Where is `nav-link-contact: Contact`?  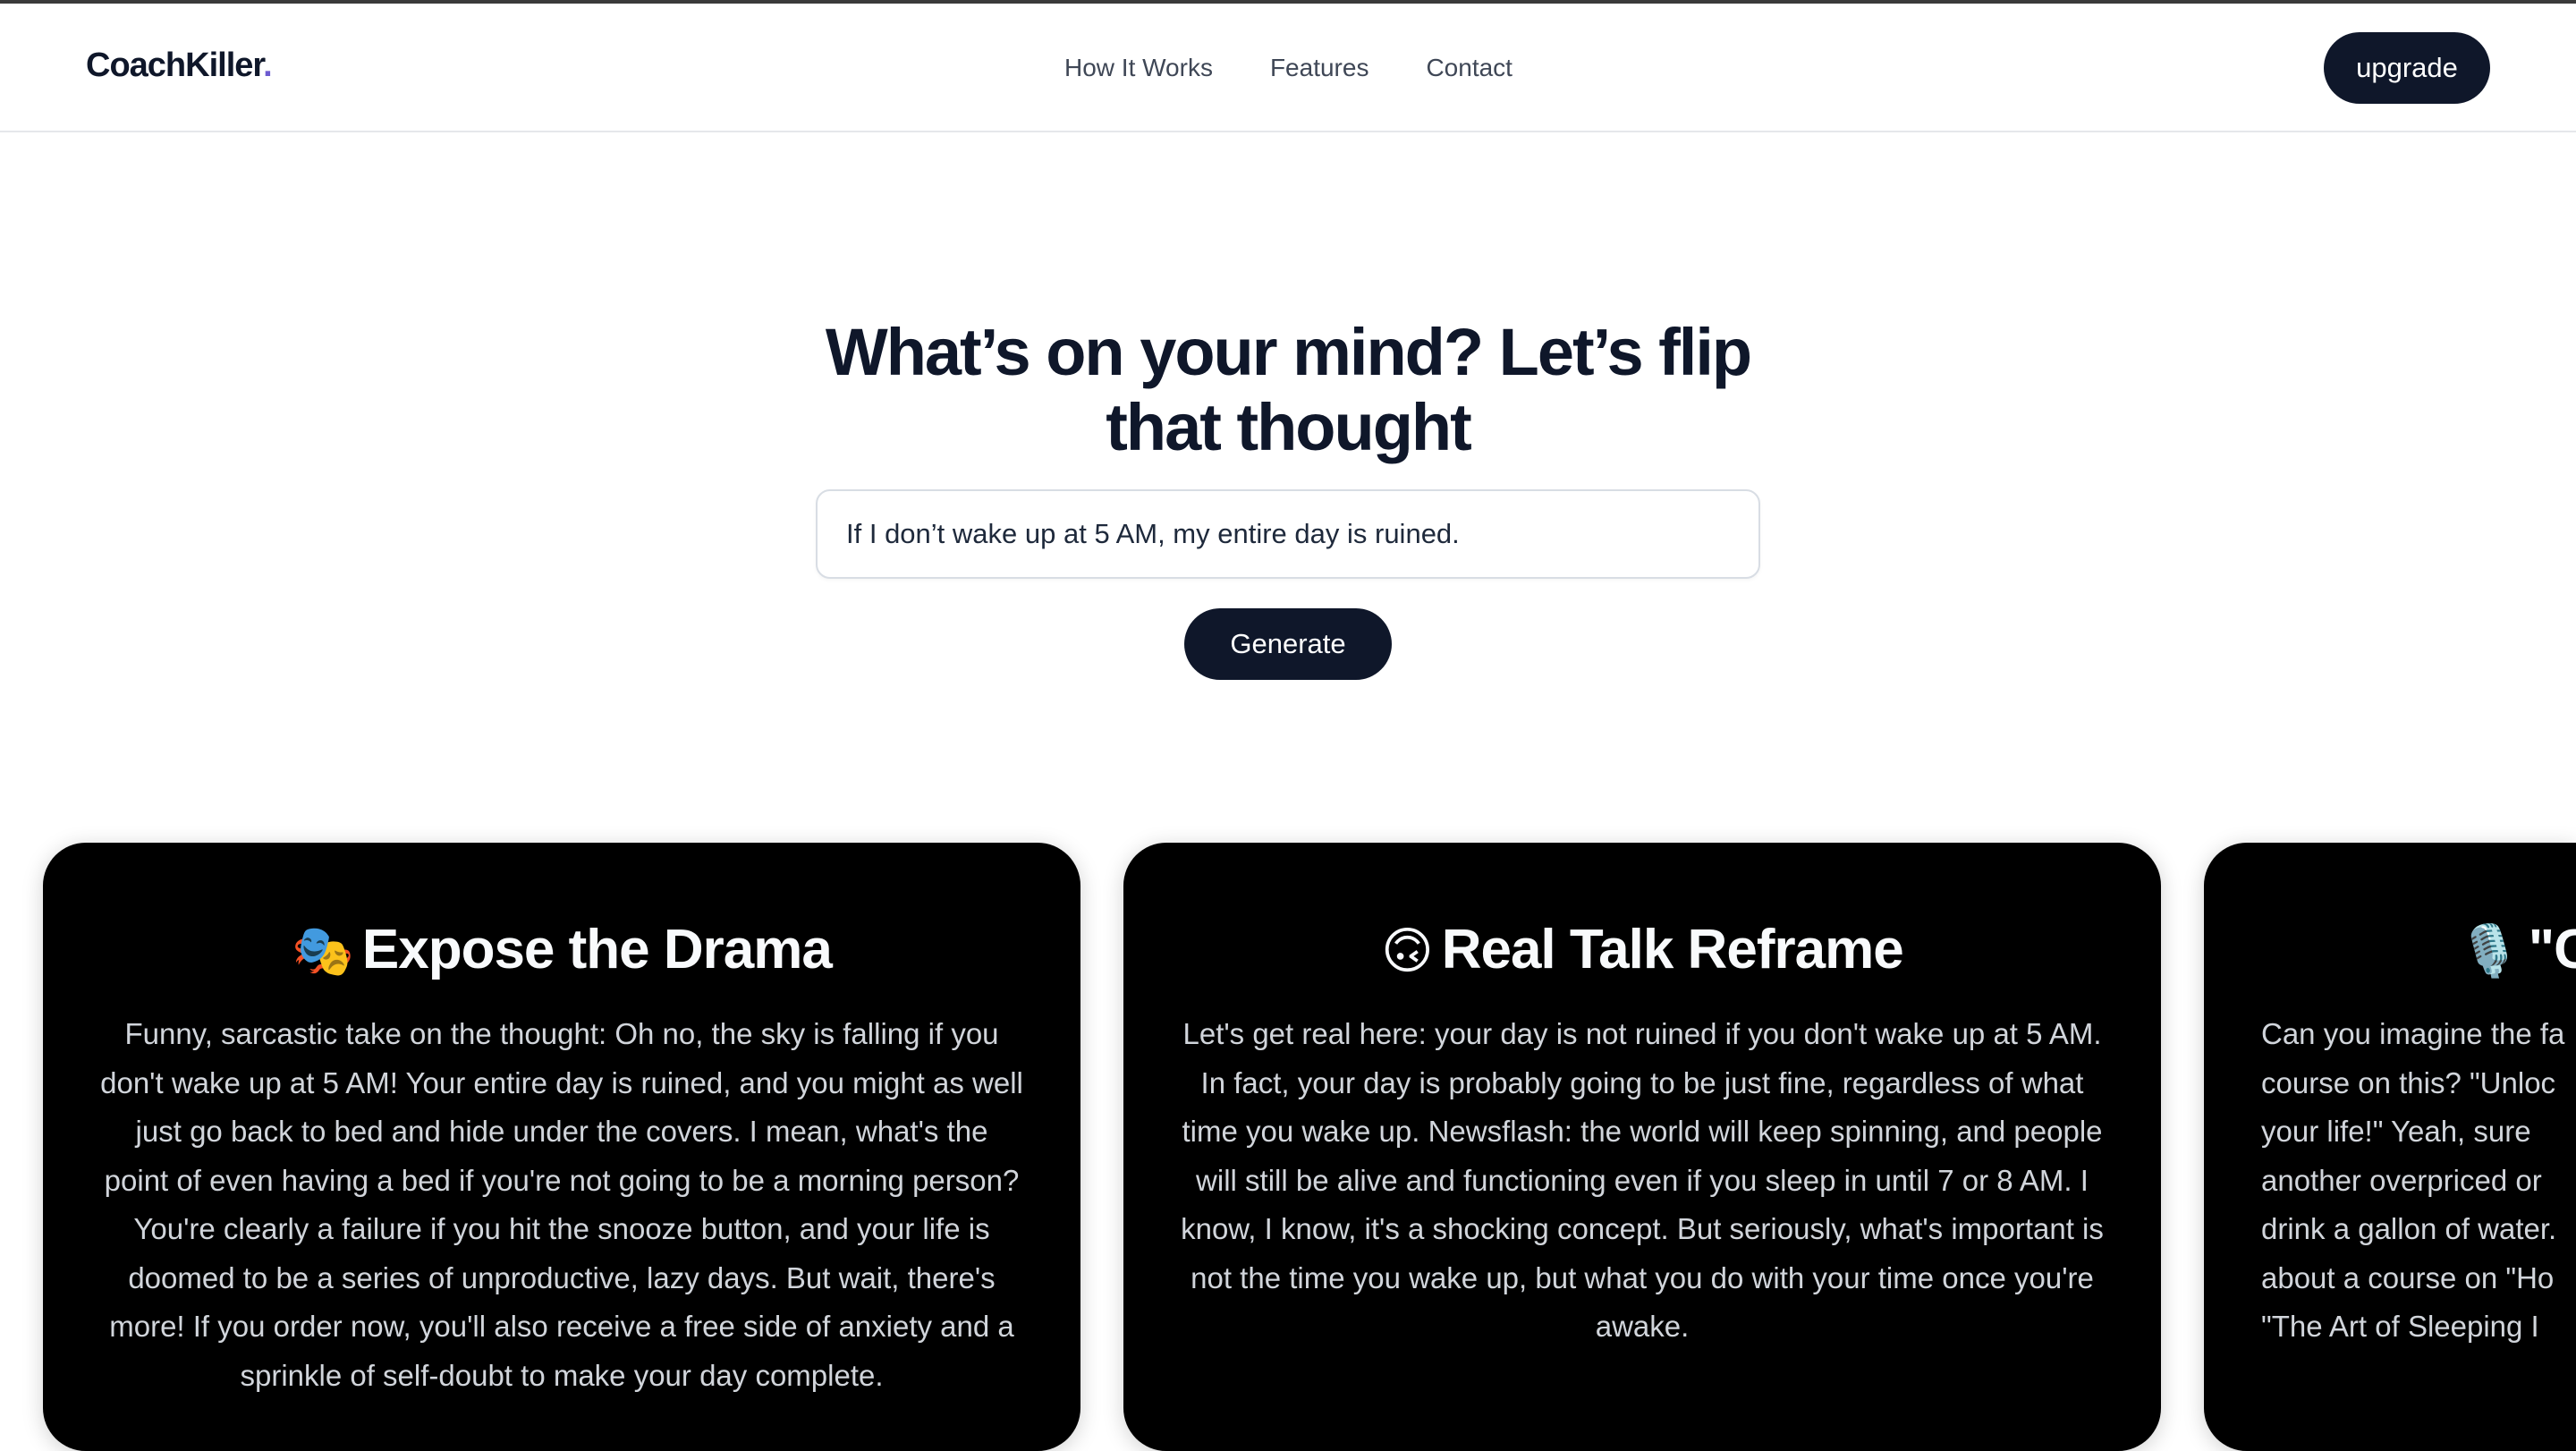 nav-link-contact: Contact is located at coordinates (1469, 68).